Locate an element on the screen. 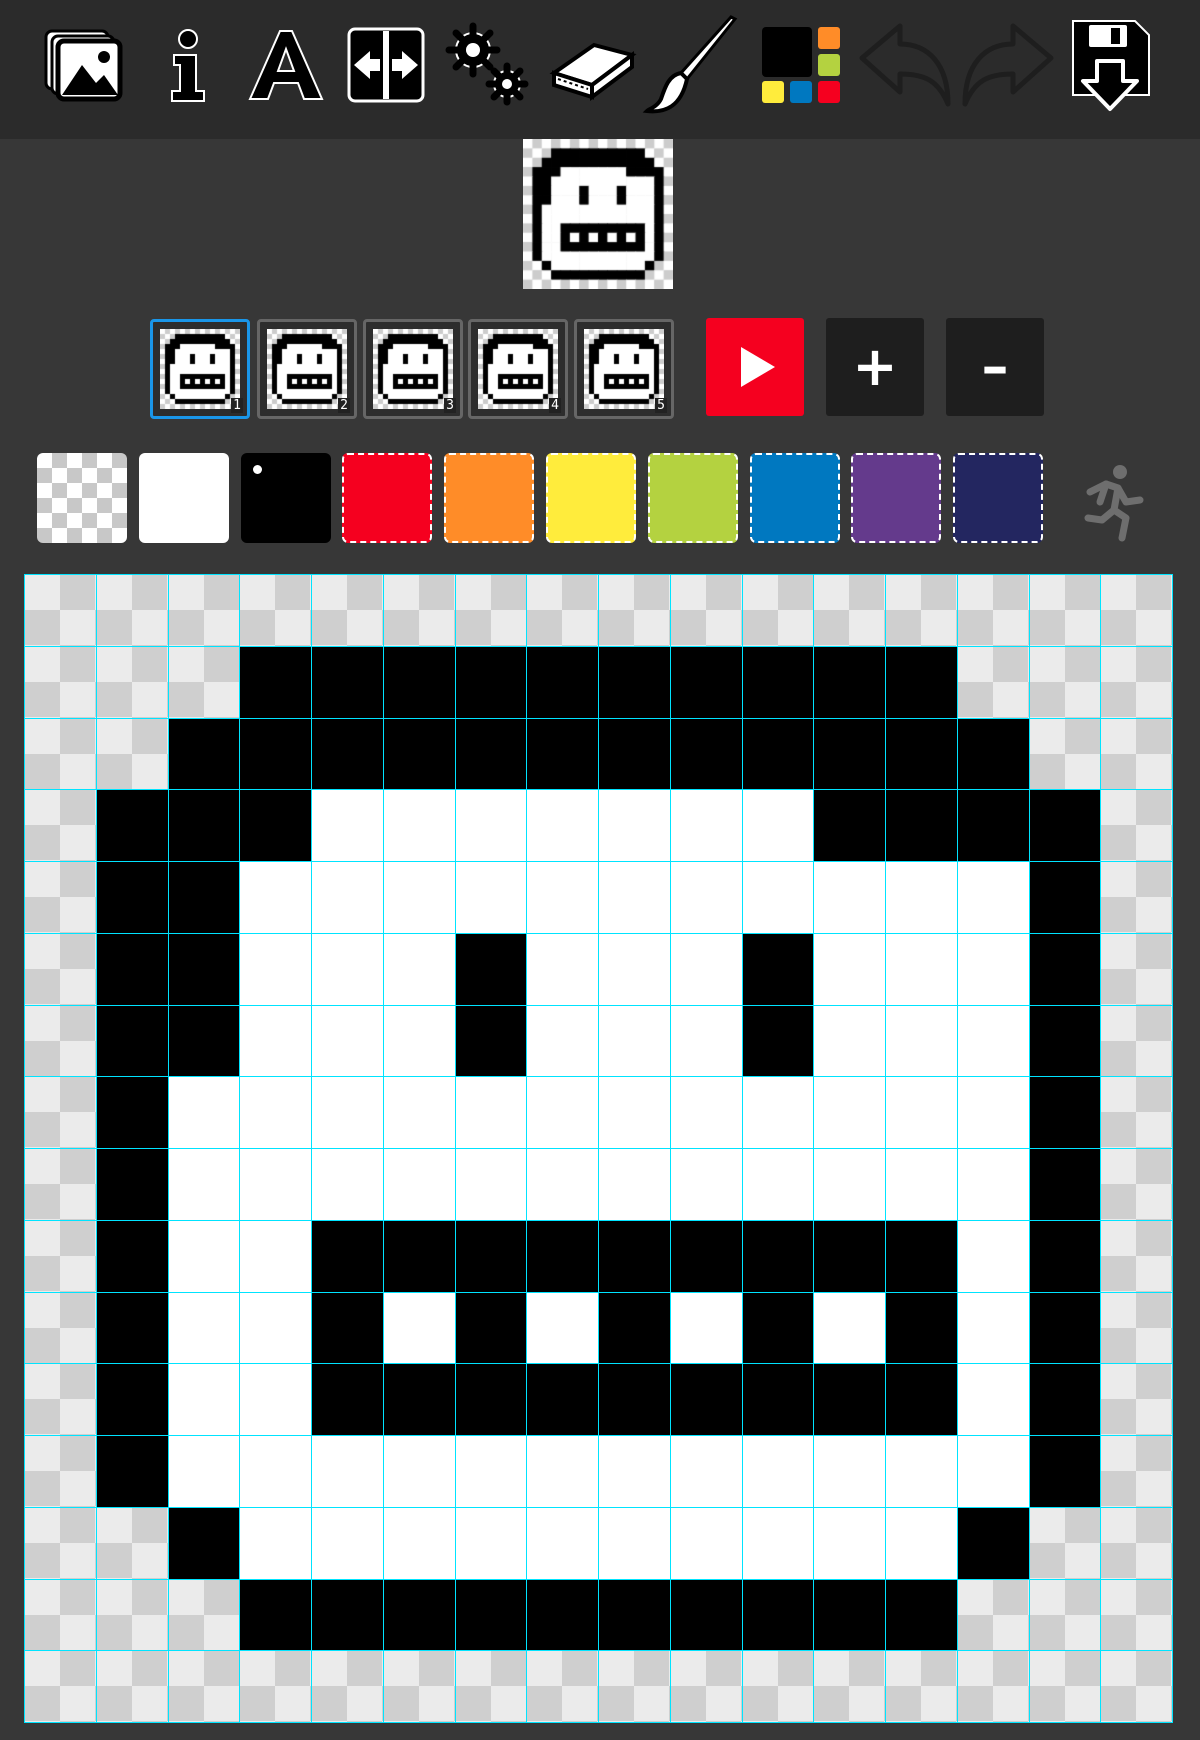  frame-thumbnail: 2 is located at coordinates (307, 369).